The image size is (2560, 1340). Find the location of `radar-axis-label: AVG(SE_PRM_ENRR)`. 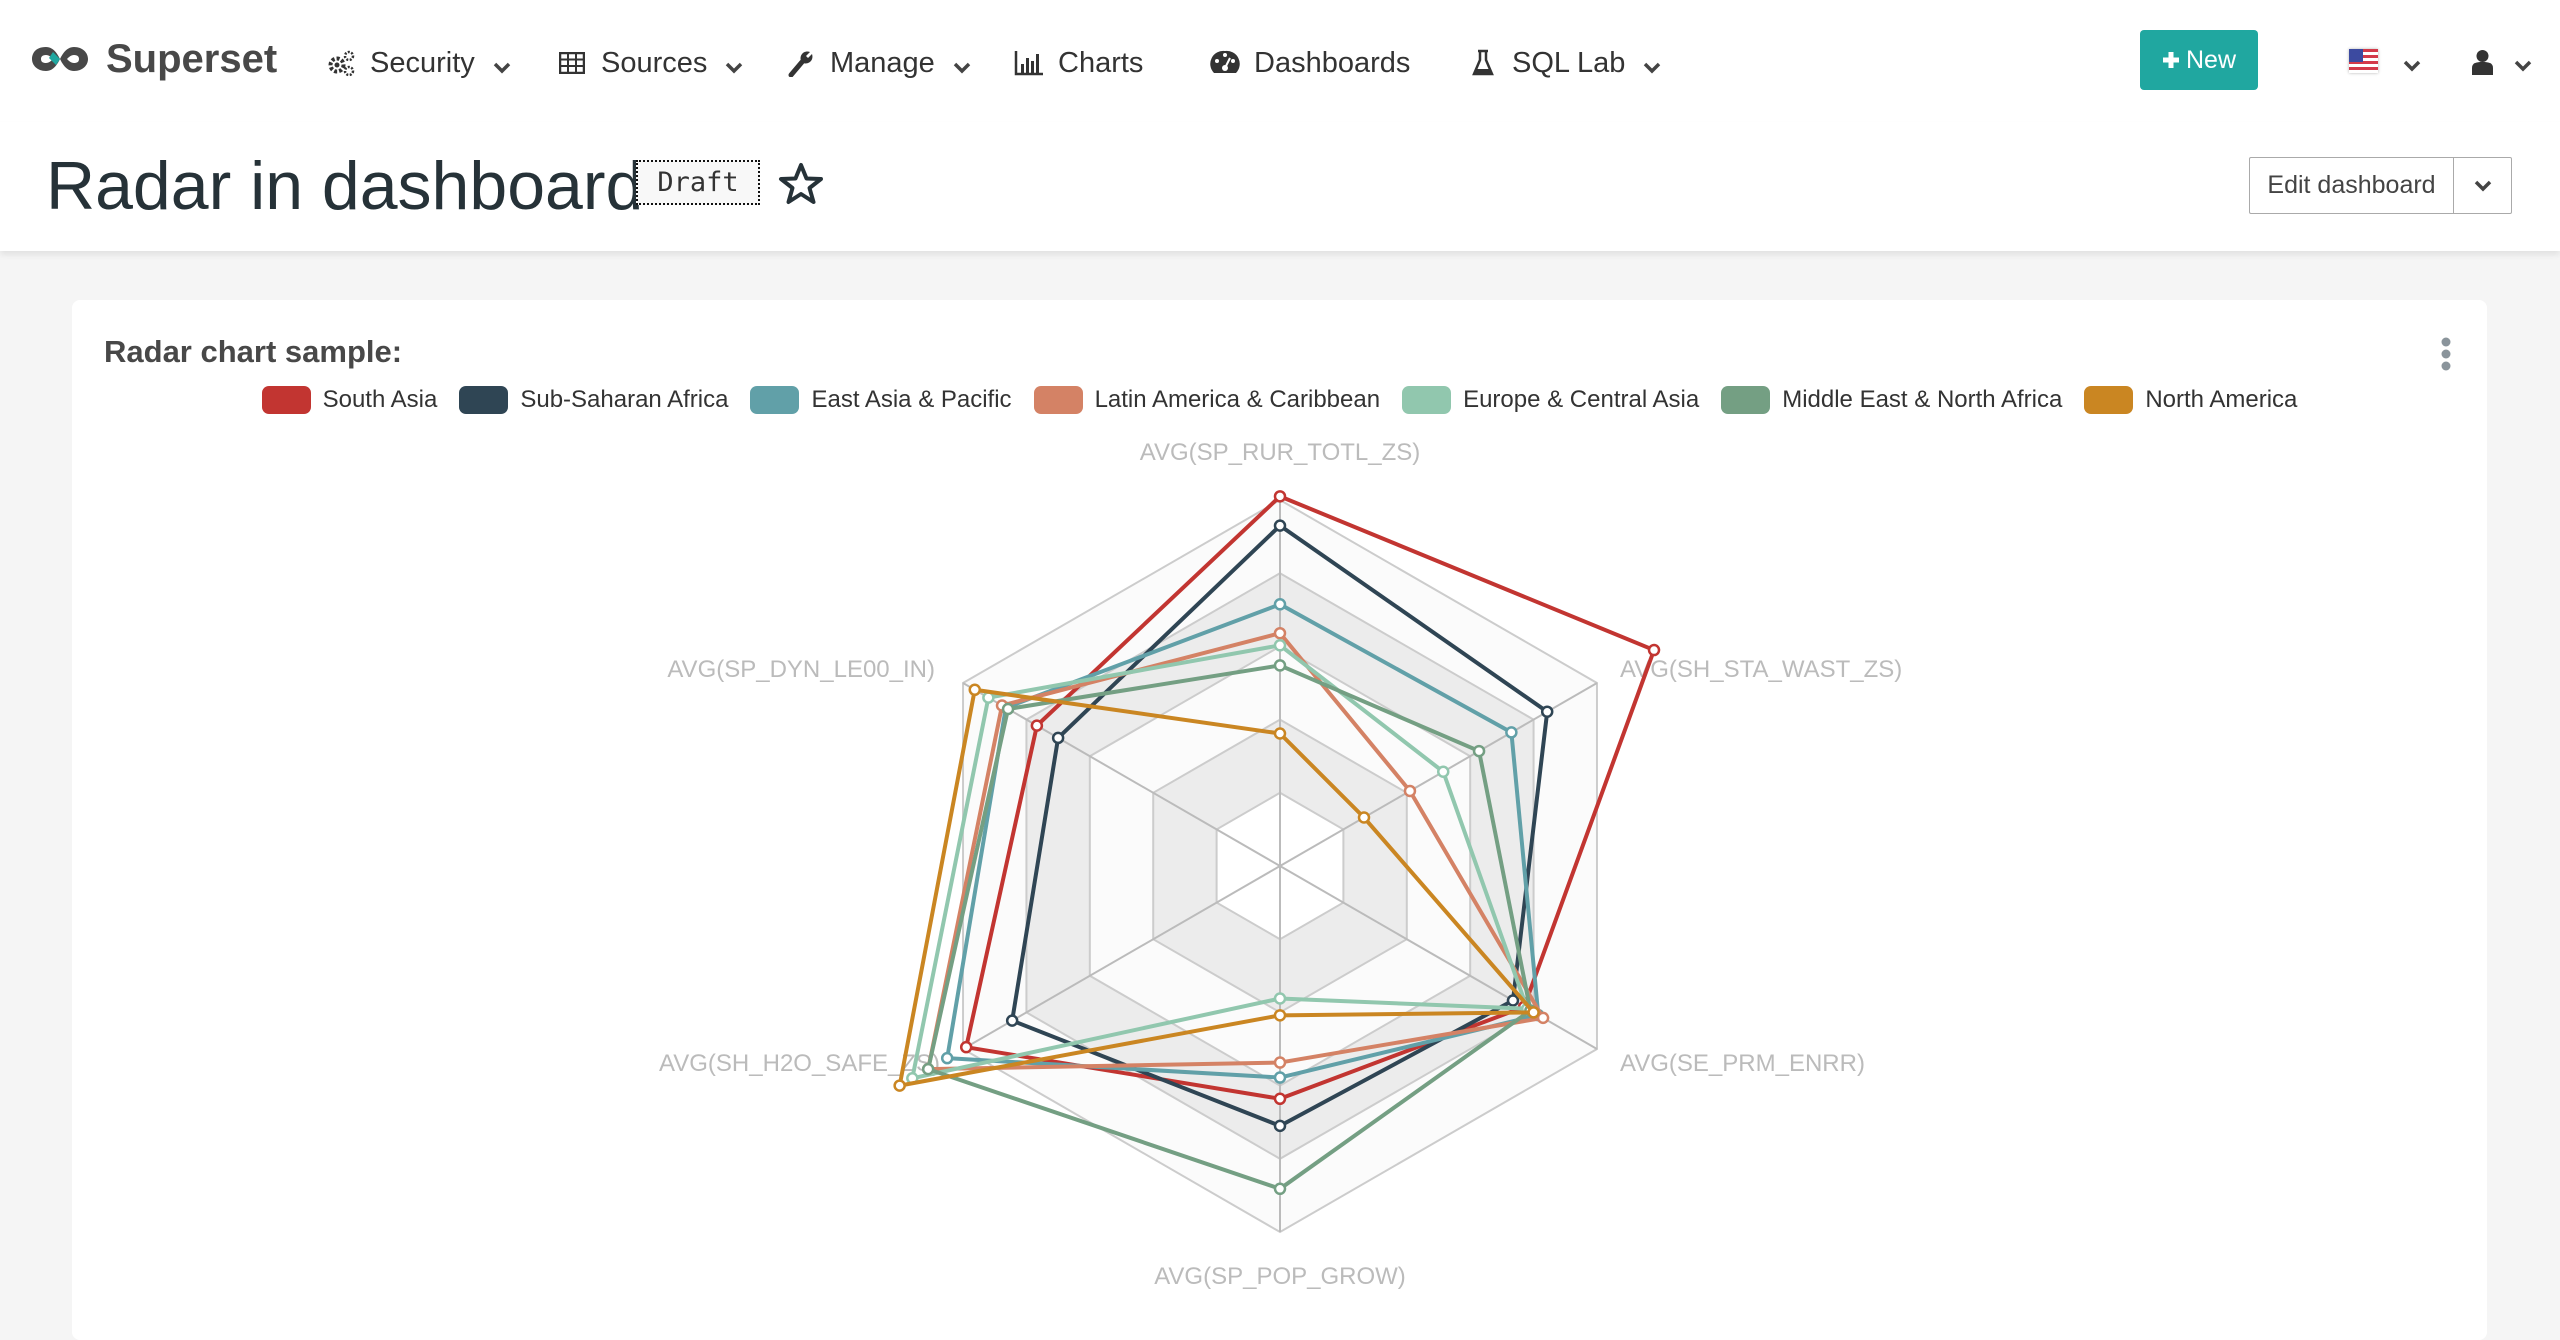

radar-axis-label: AVG(SE_PRM_ENRR) is located at coordinates (1742, 1063).